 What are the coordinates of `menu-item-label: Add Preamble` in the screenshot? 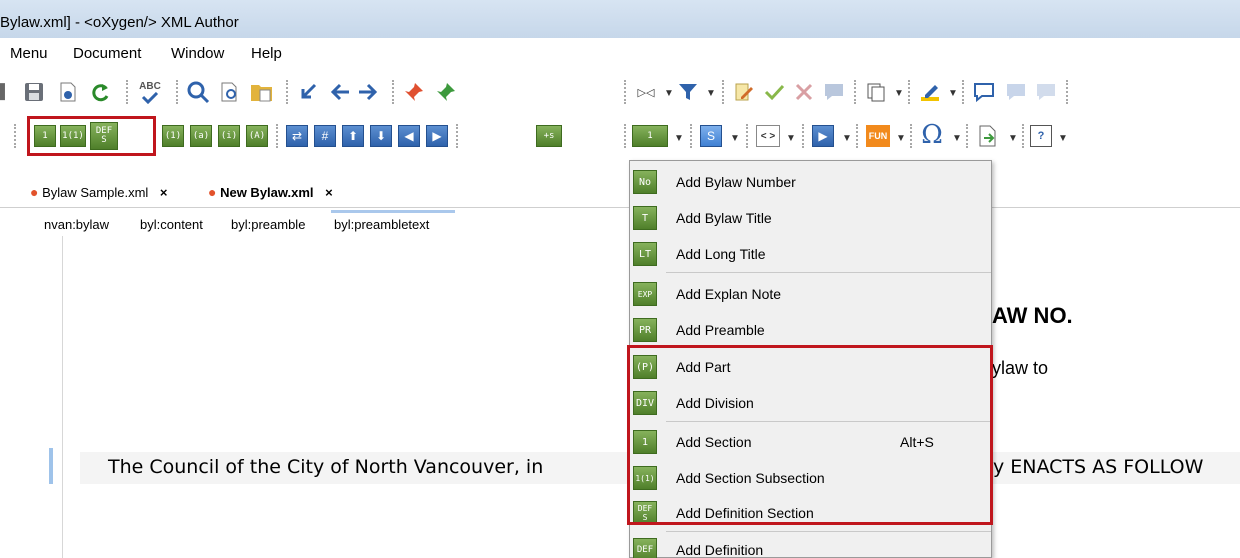 It's located at (720, 330).